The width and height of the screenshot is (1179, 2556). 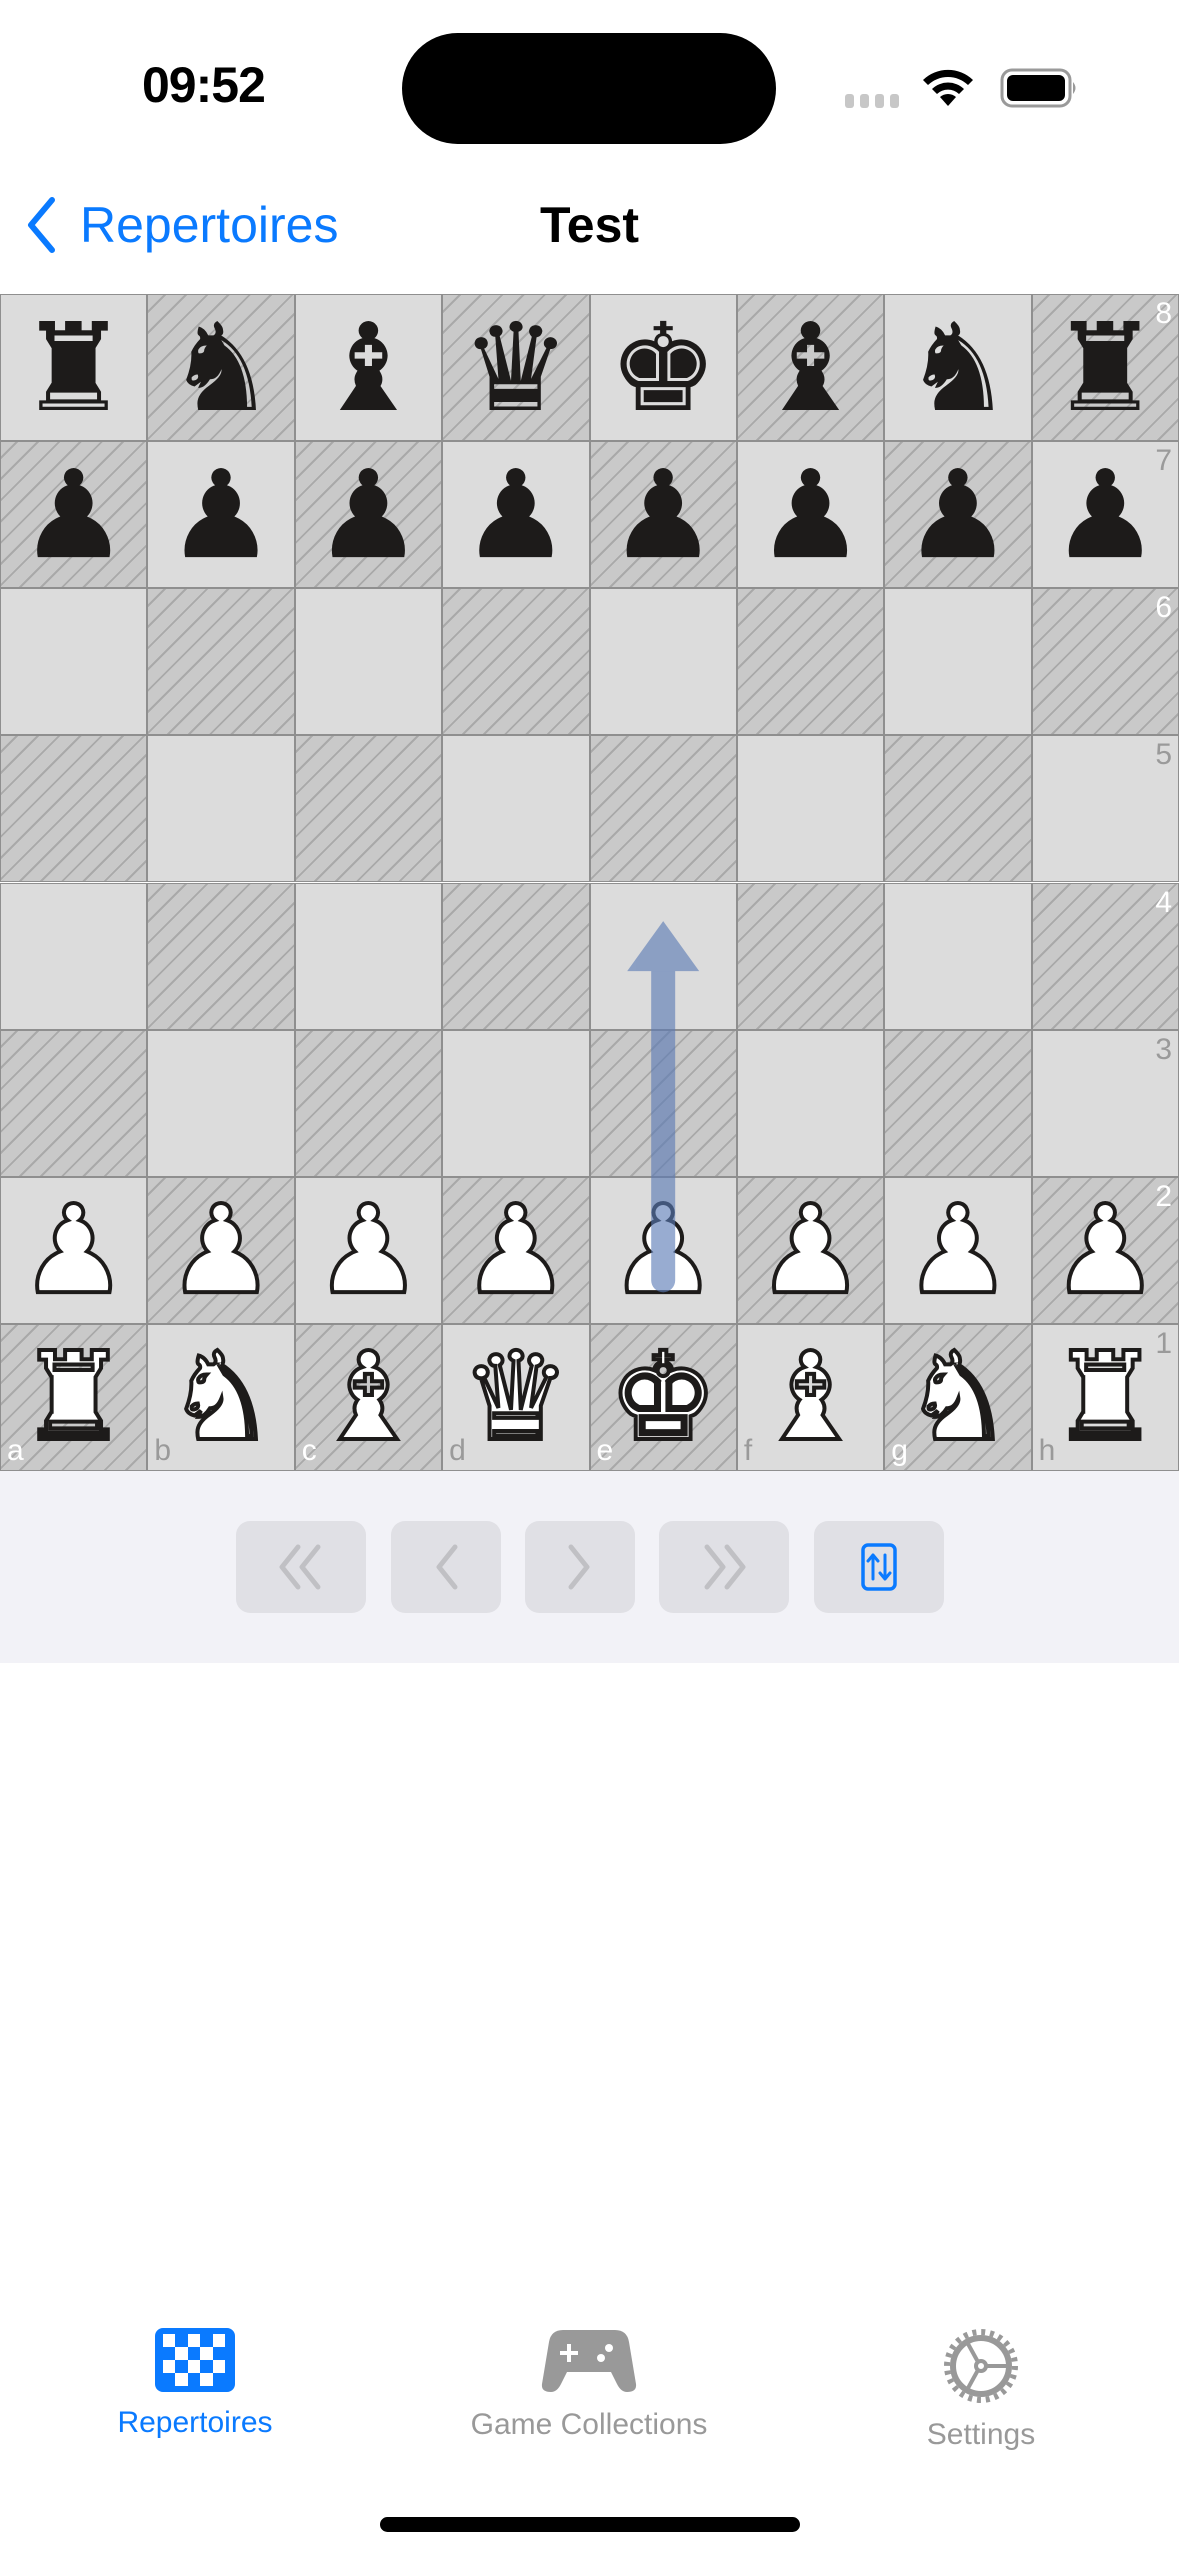 I want to click on square-f7: ♟, so click(x=810, y=515).